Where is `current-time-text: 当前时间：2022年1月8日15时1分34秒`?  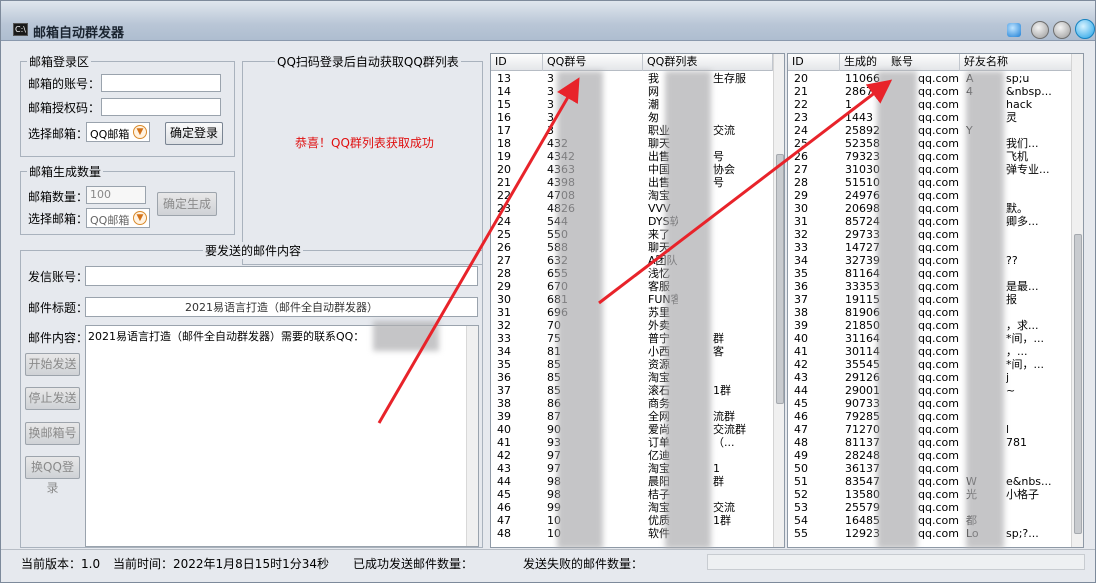 current-time-text: 当前时间：2022年1月8日15时1分34秒 is located at coordinates (221, 564).